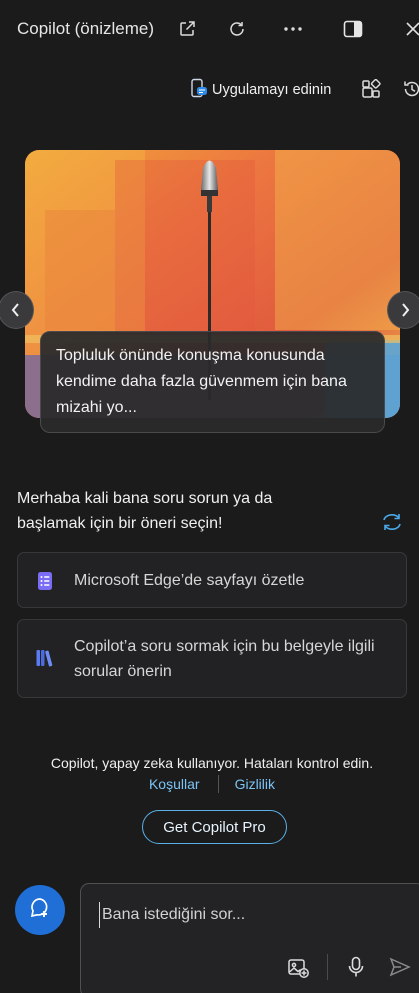  I want to click on split-view-icon, so click(353, 29).